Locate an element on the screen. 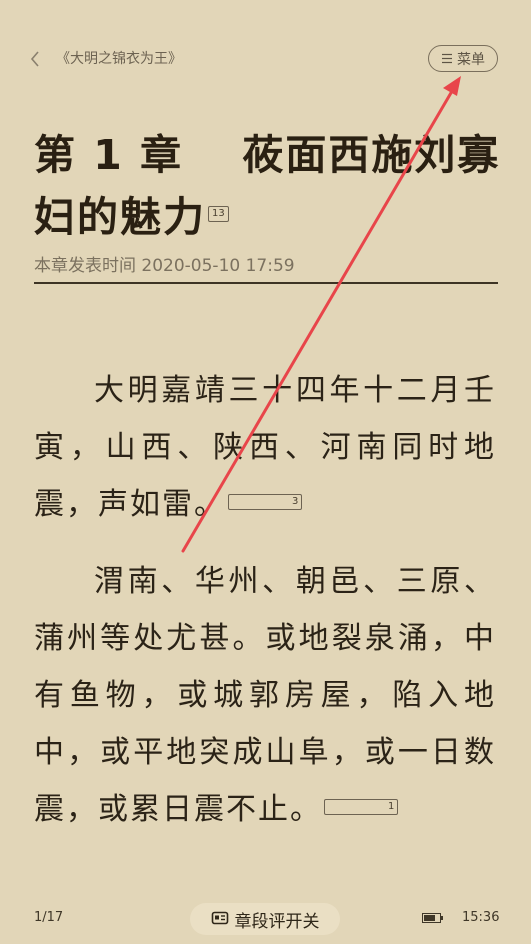 This screenshot has width=531, height=944. chapter-title: 第 1 章 莜面西施刘寡妇的魅力 13 is located at coordinates (269, 186).